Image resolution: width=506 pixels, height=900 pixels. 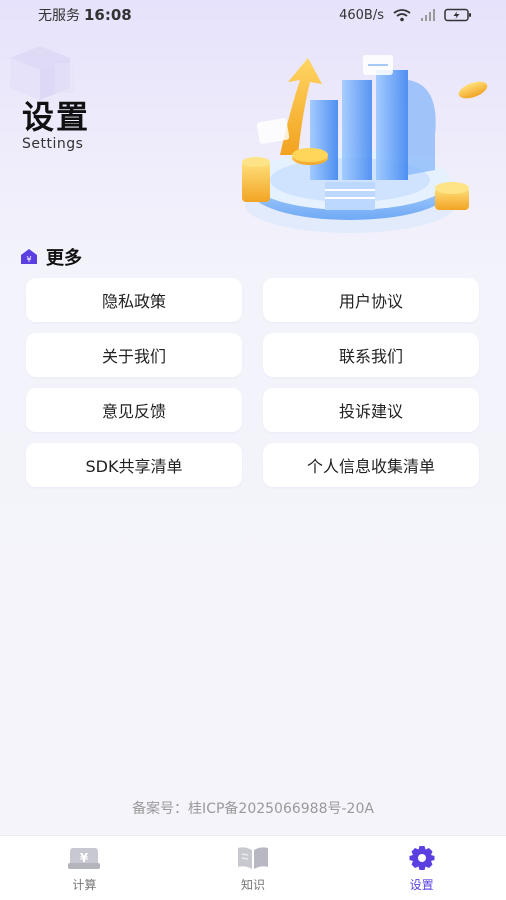 I want to click on battery-icon, so click(x=457, y=15).